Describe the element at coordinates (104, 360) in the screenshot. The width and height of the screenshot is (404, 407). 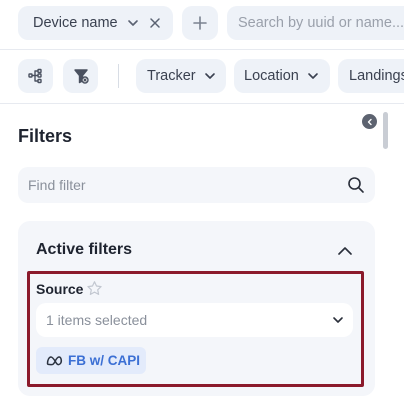
I see `source-tag-label: FB w/ CAPI` at that location.